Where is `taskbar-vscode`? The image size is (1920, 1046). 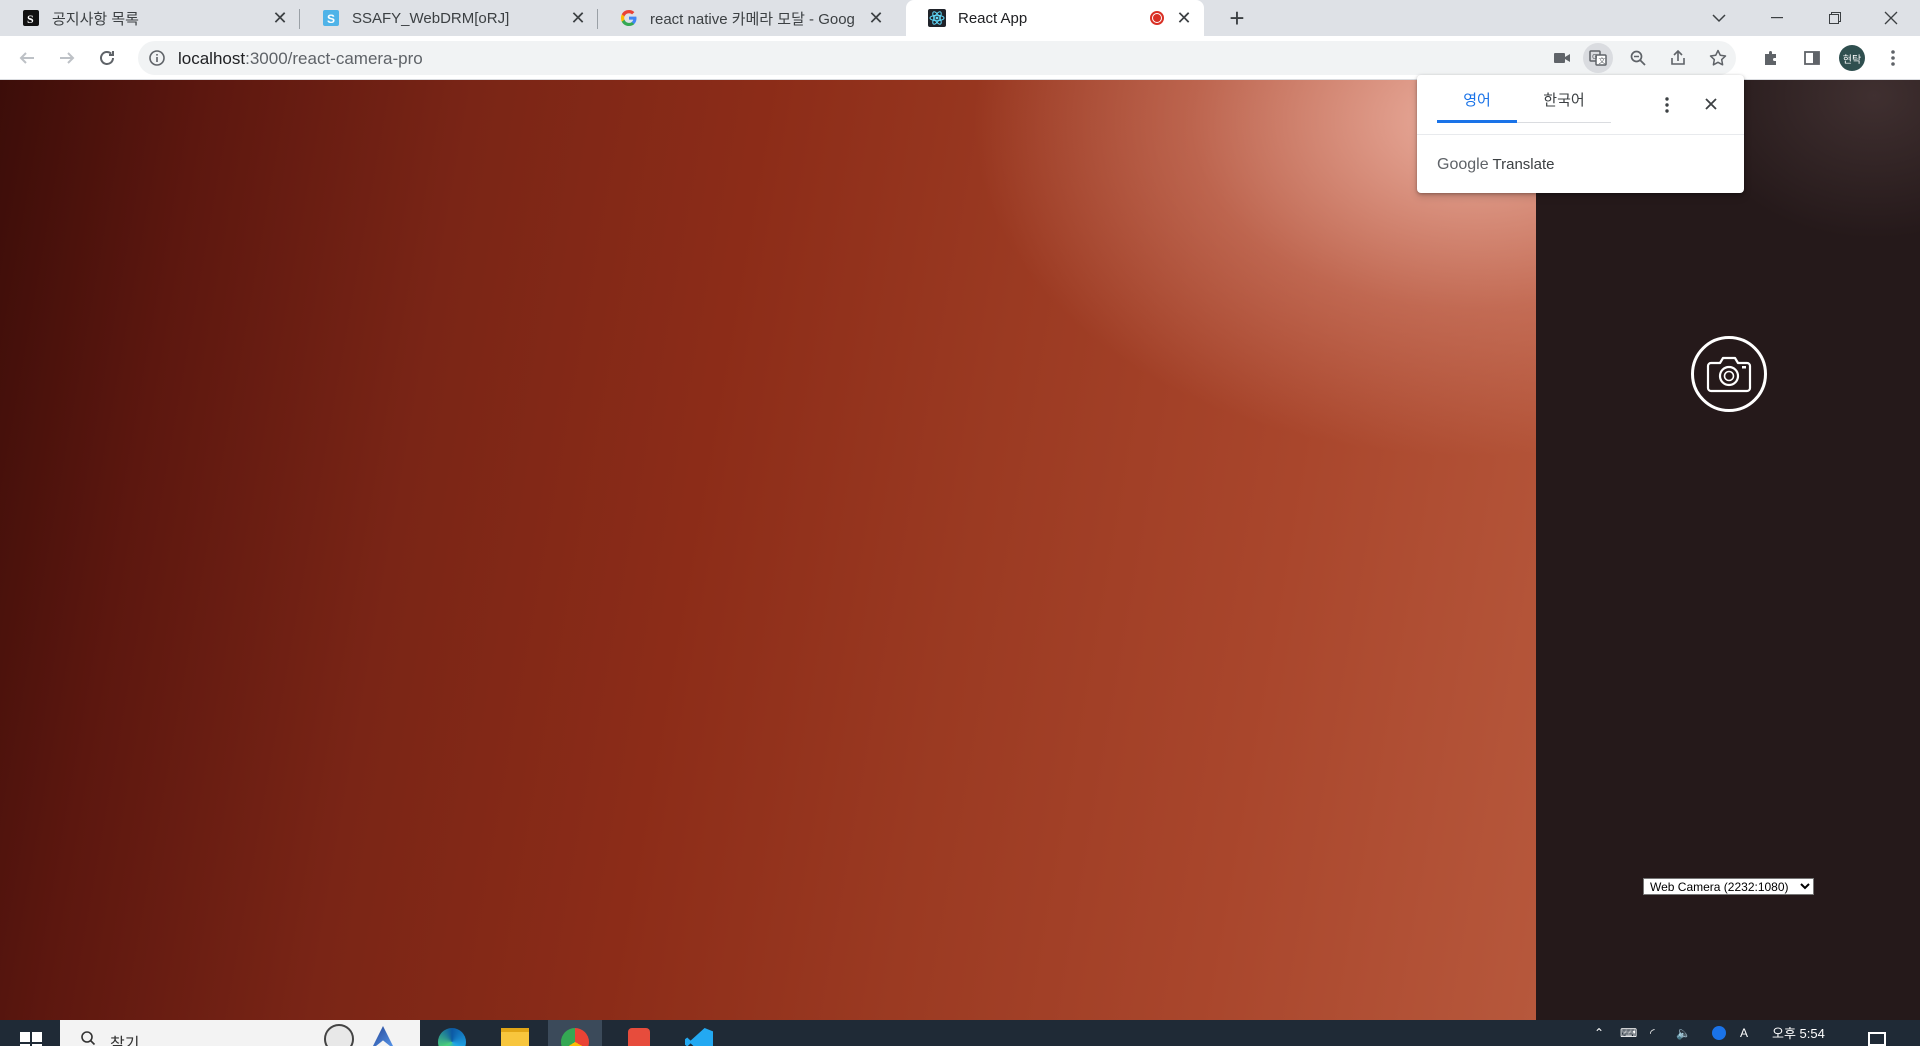
taskbar-vscode is located at coordinates (699, 1033).